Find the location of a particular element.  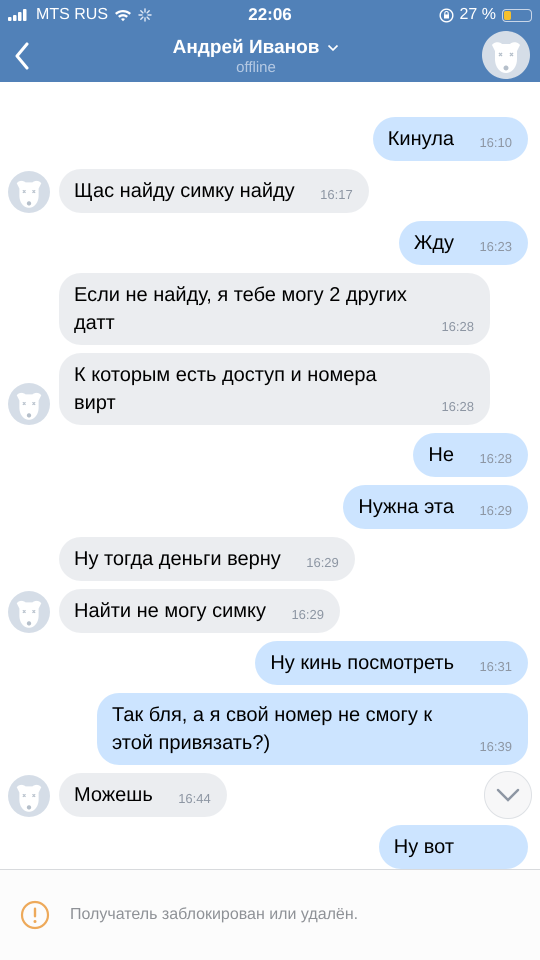

message-text: Не is located at coordinates (441, 455).